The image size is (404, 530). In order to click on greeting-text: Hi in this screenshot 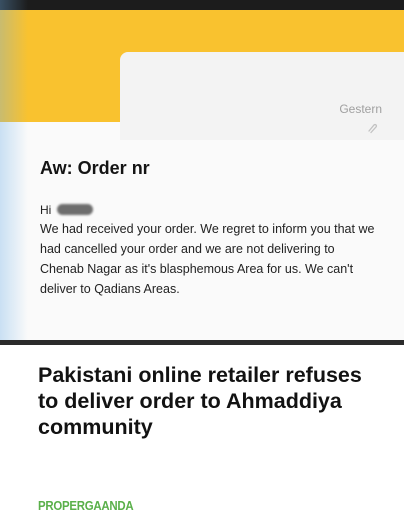, I will do `click(46, 210)`.